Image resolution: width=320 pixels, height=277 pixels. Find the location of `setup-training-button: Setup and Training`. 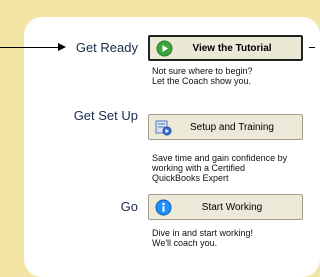

setup-training-button: Setup and Training is located at coordinates (225, 127).